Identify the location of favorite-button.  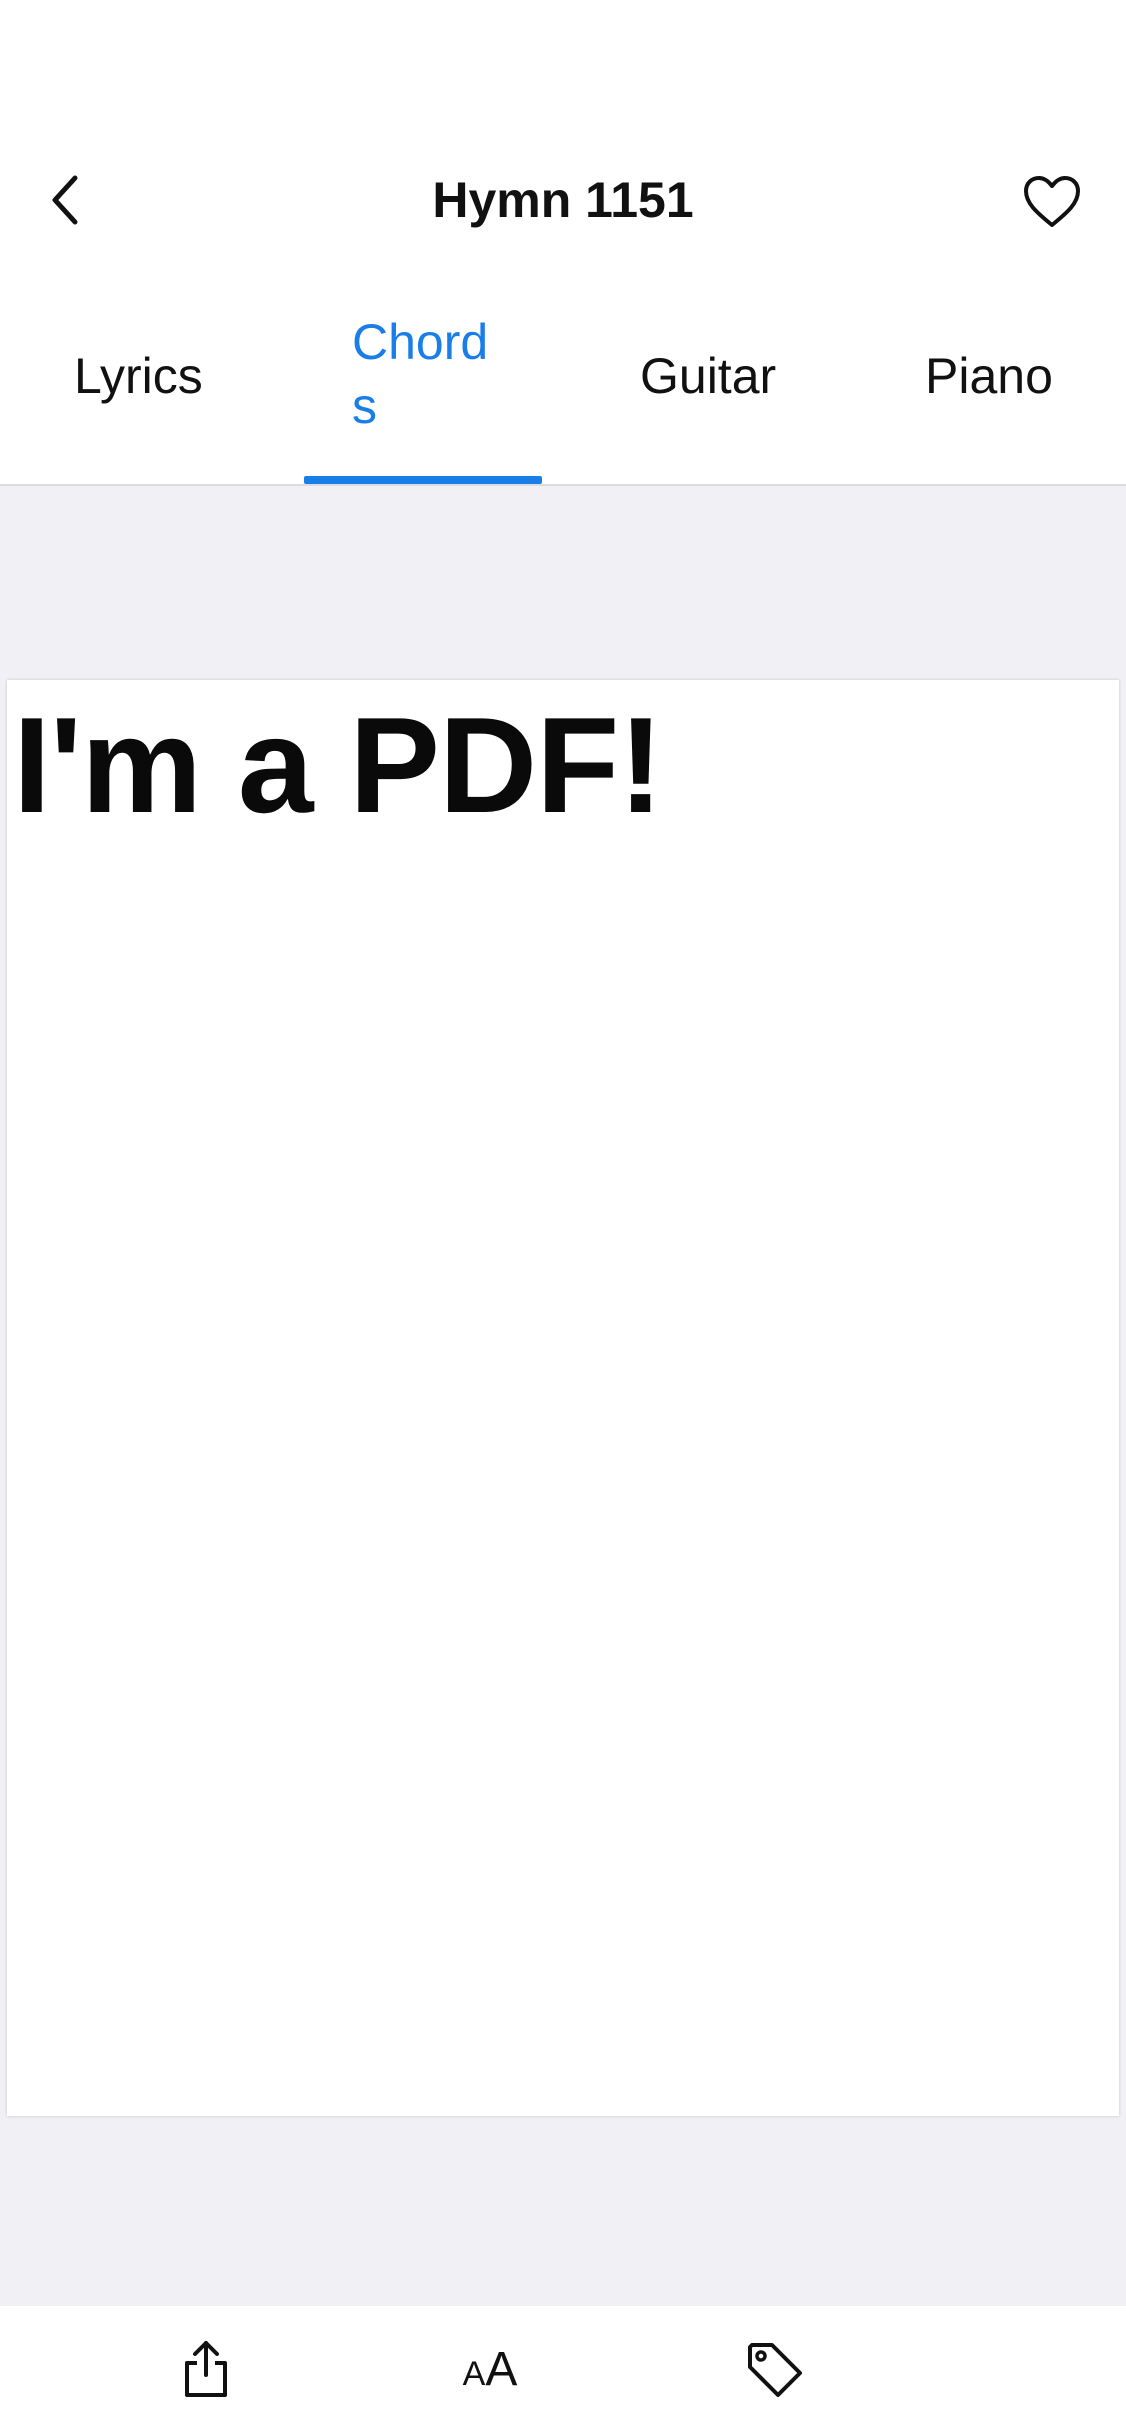
(1052, 202).